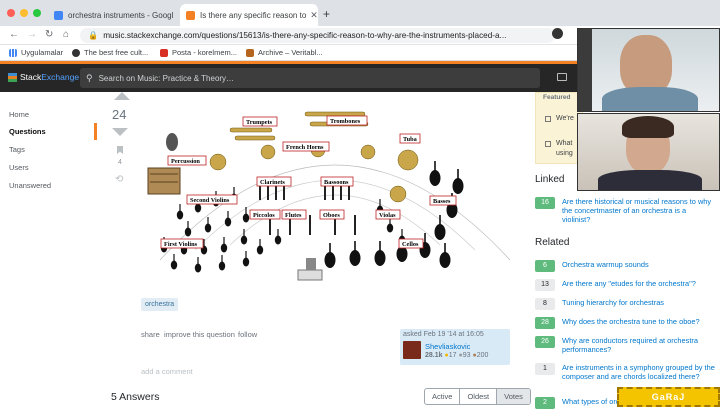 The height and width of the screenshot is (409, 720). I want to click on answer-count-badge: 6, so click(545, 266).